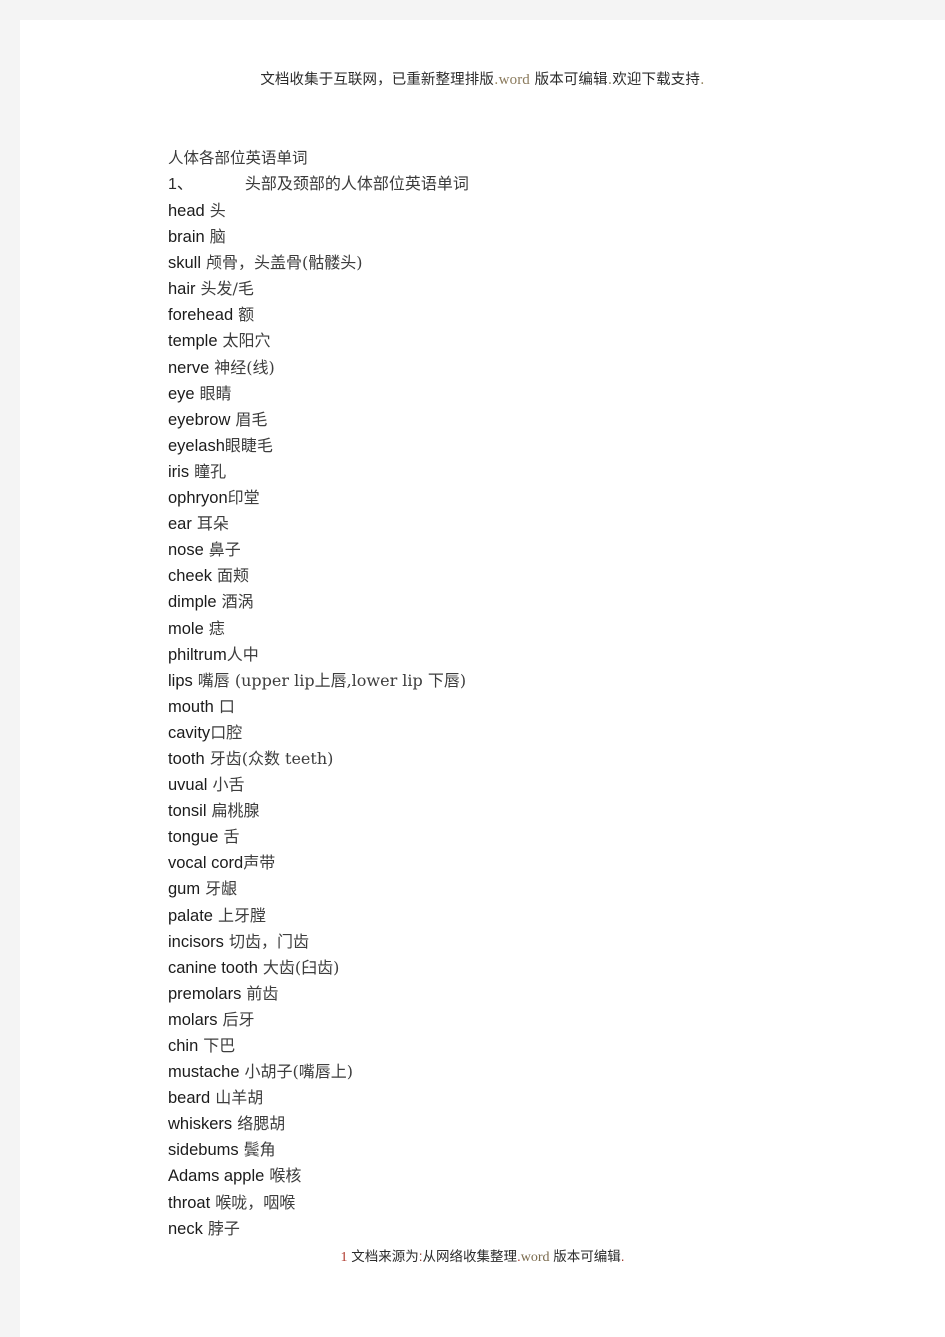 This screenshot has width=945, height=1337. I want to click on vocabulary-entry-chinese: 眼睛, so click(215, 393).